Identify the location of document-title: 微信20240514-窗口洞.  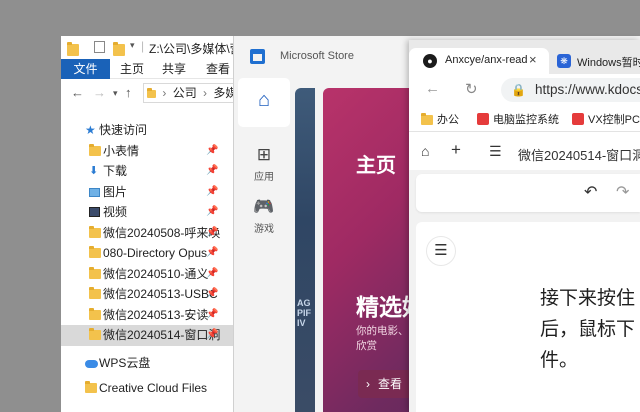
(579, 154).